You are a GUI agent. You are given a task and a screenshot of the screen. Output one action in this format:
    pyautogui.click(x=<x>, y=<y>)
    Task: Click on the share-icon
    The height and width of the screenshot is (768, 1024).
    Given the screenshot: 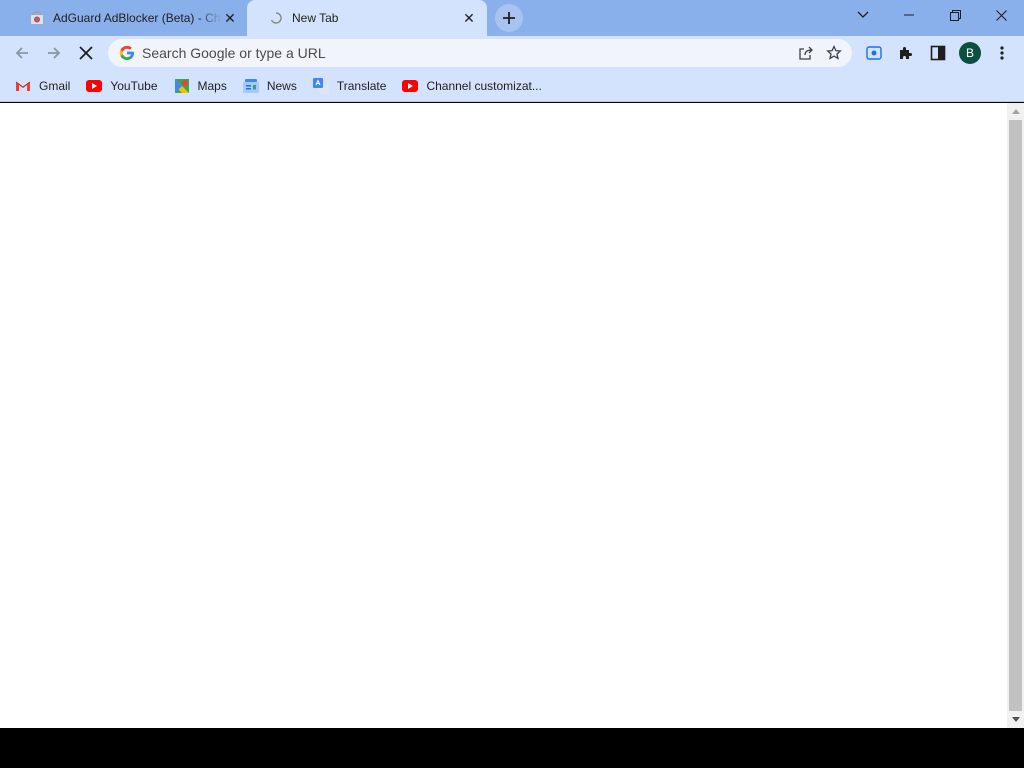 What is the action you would take?
    pyautogui.click(x=806, y=53)
    